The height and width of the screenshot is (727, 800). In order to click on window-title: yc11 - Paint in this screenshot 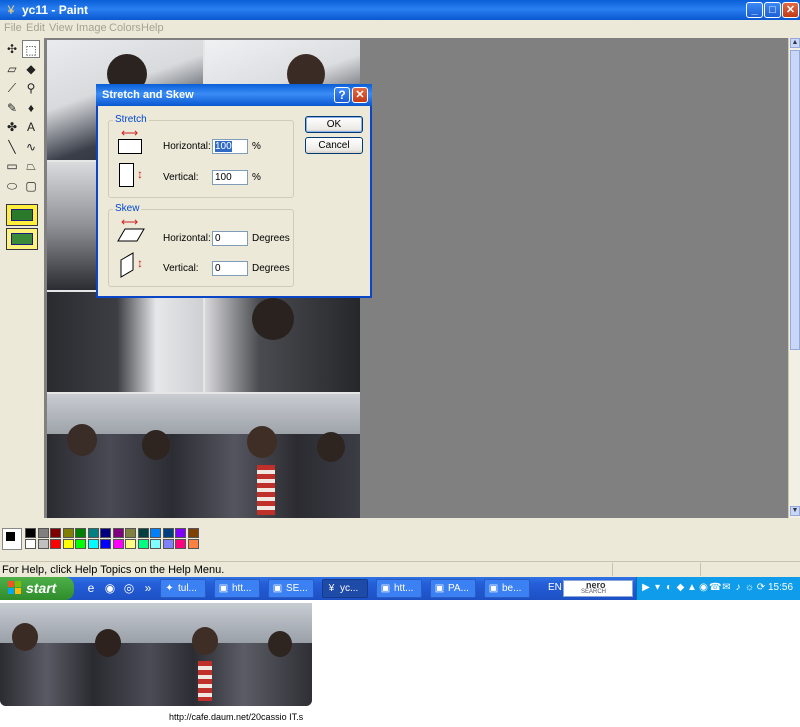, I will do `click(55, 10)`.